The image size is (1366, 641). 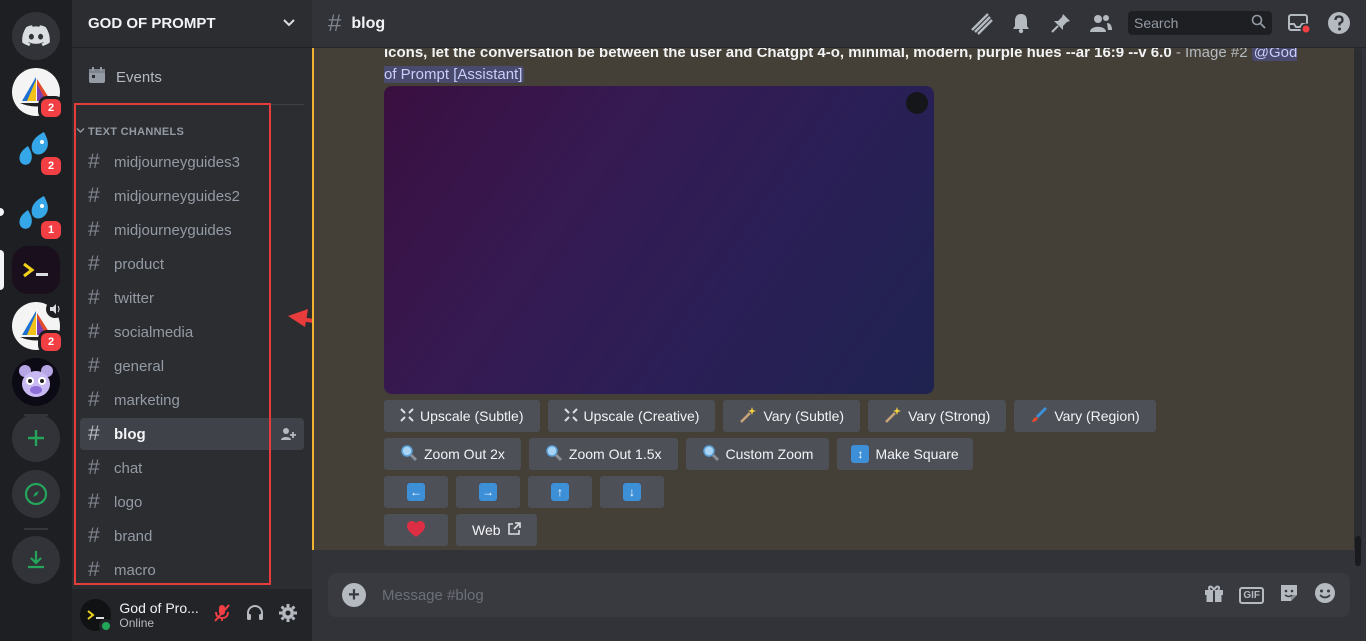 What do you see at coordinates (1061, 23) in the screenshot?
I see `pin-icon` at bounding box center [1061, 23].